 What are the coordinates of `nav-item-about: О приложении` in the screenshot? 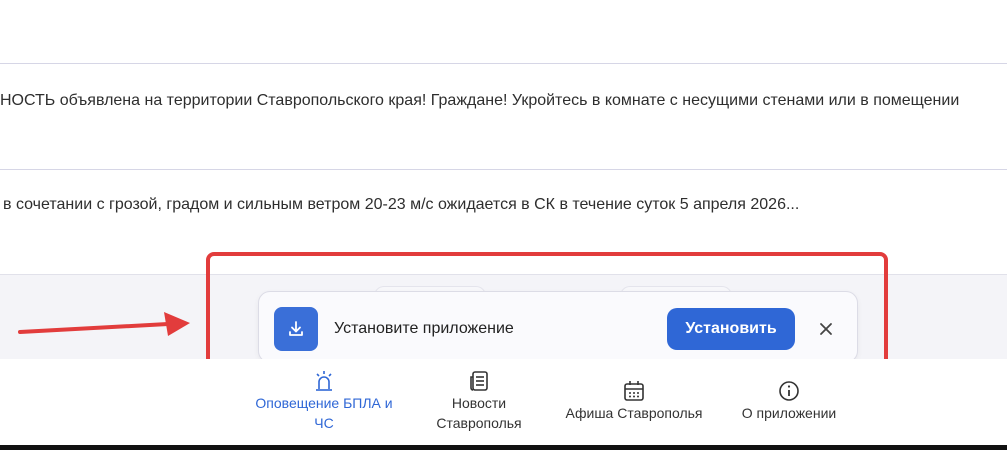 It's located at (789, 401).